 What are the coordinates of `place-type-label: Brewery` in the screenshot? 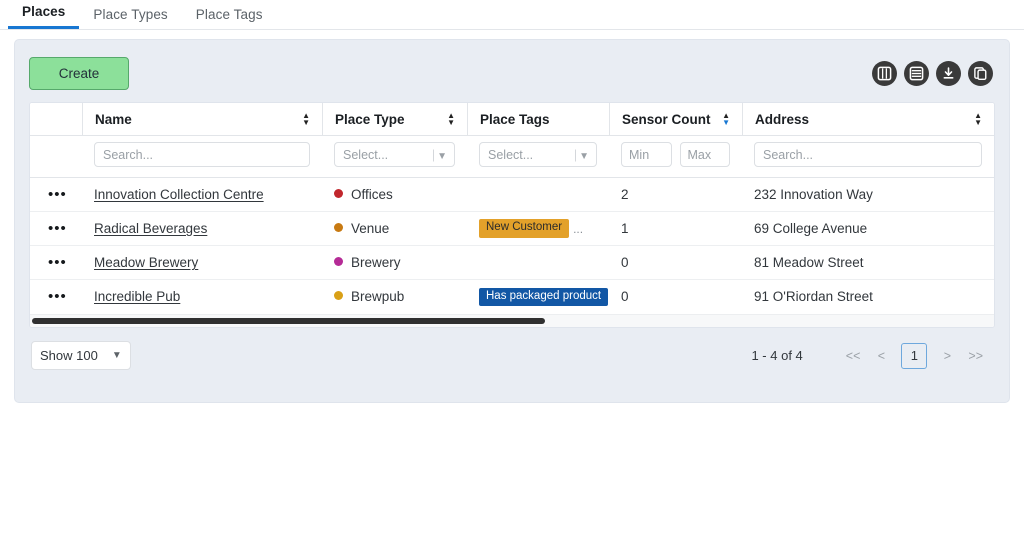 It's located at (376, 262).